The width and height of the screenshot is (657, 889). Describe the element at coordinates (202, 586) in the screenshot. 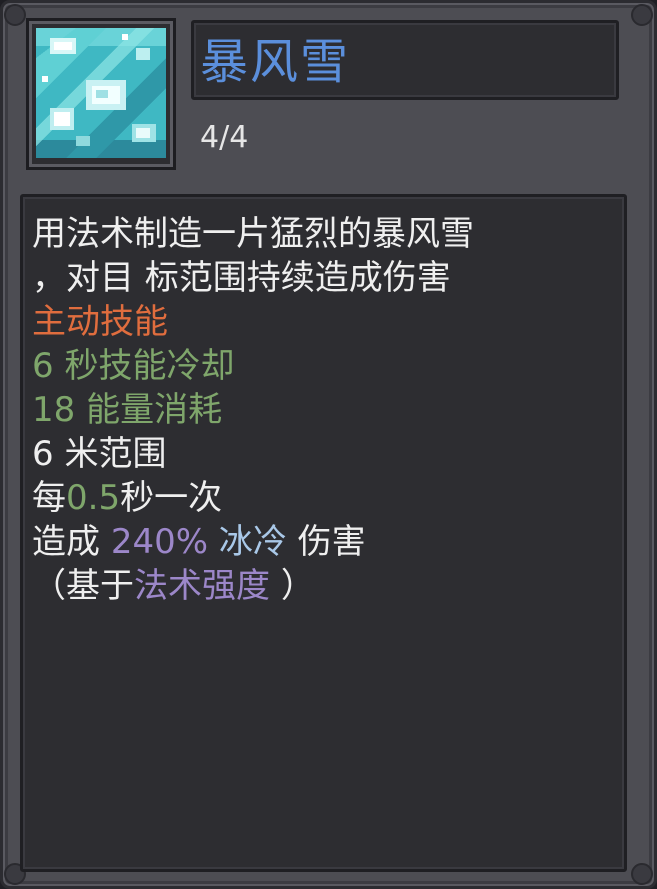

I see `scaling-stat: 法术强度` at that location.